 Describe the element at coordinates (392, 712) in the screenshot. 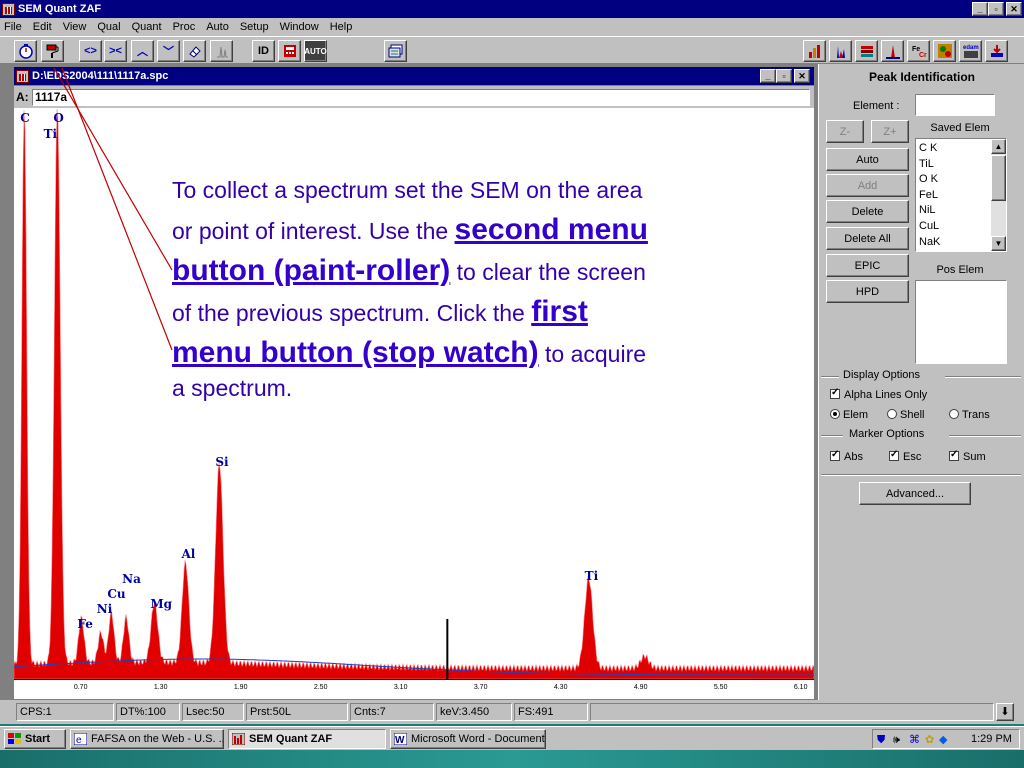

I see `counts-status: Cnts:7` at that location.